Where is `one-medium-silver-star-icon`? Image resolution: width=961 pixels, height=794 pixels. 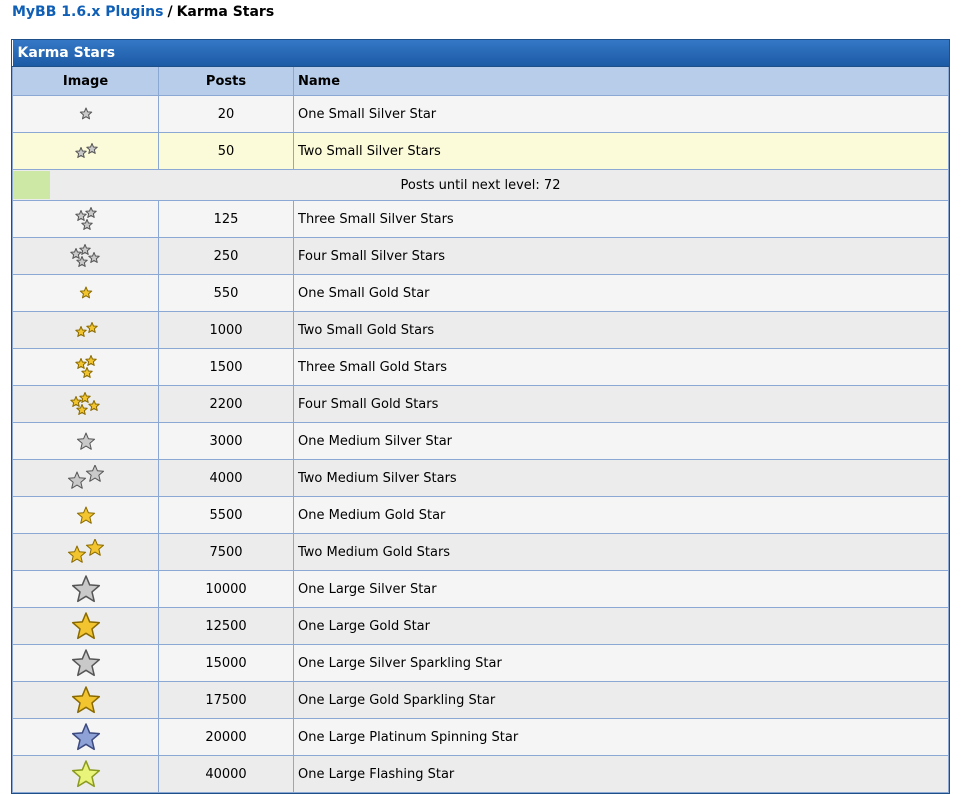 one-medium-silver-star-icon is located at coordinates (85, 441).